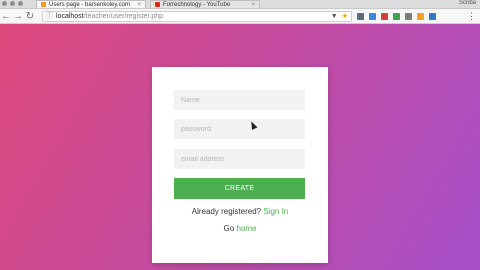 The height and width of the screenshot is (270, 480). What do you see at coordinates (239, 129) in the screenshot?
I see `password-field` at bounding box center [239, 129].